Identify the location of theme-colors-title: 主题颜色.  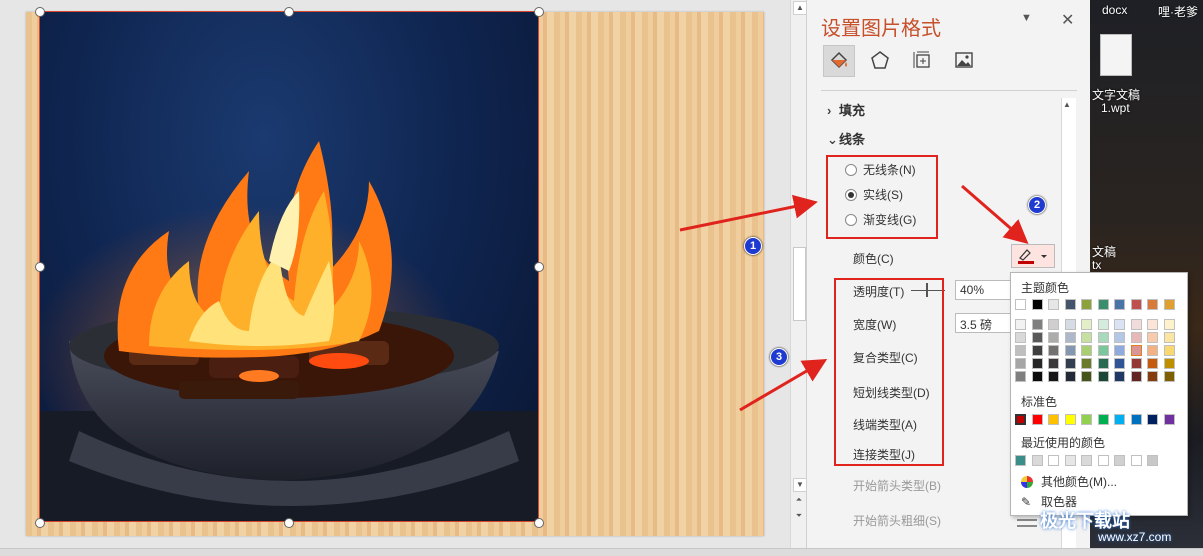
(1045, 288).